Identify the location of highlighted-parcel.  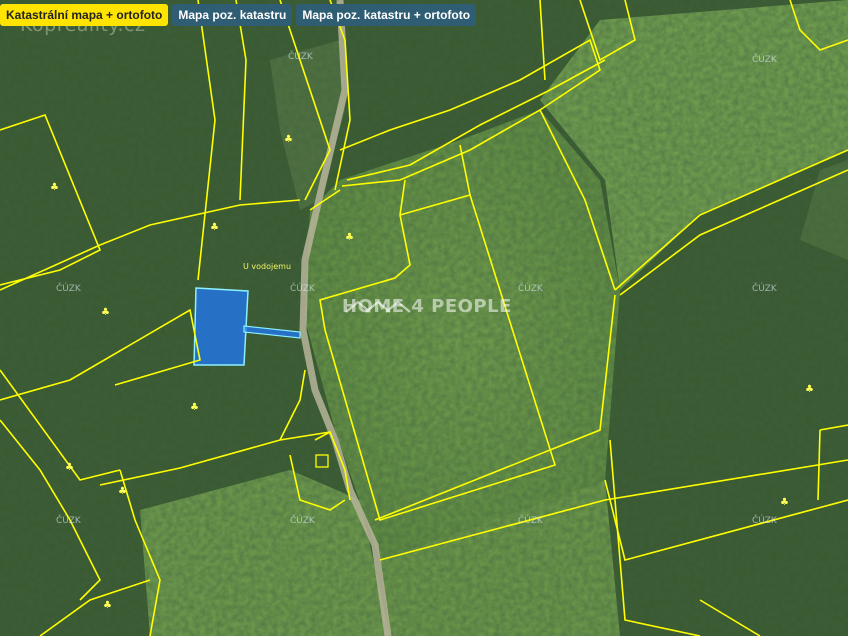
(221, 326).